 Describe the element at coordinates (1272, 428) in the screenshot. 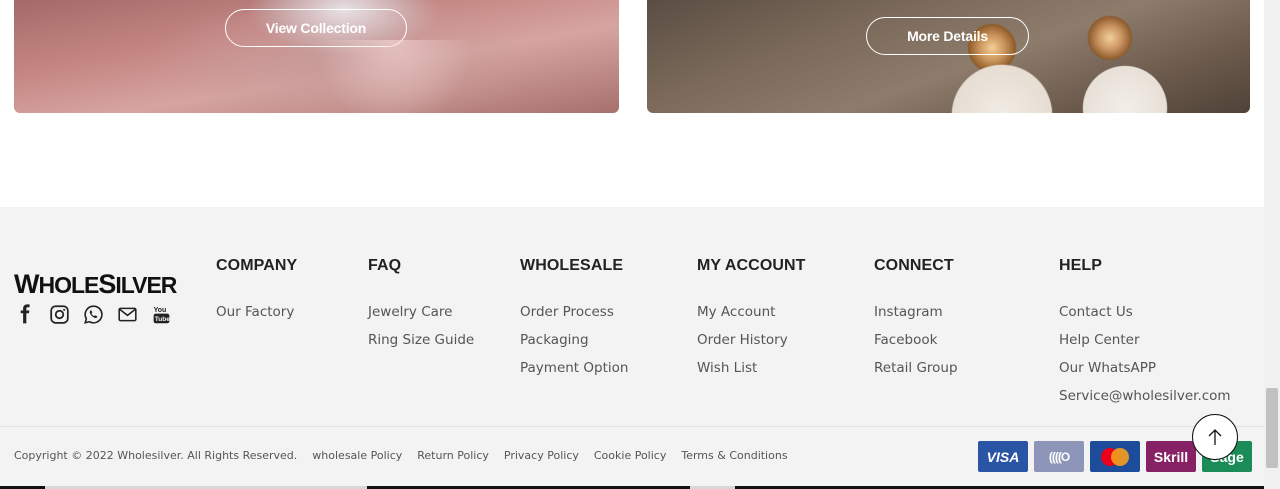

I see `scrollbar-thumb` at that location.